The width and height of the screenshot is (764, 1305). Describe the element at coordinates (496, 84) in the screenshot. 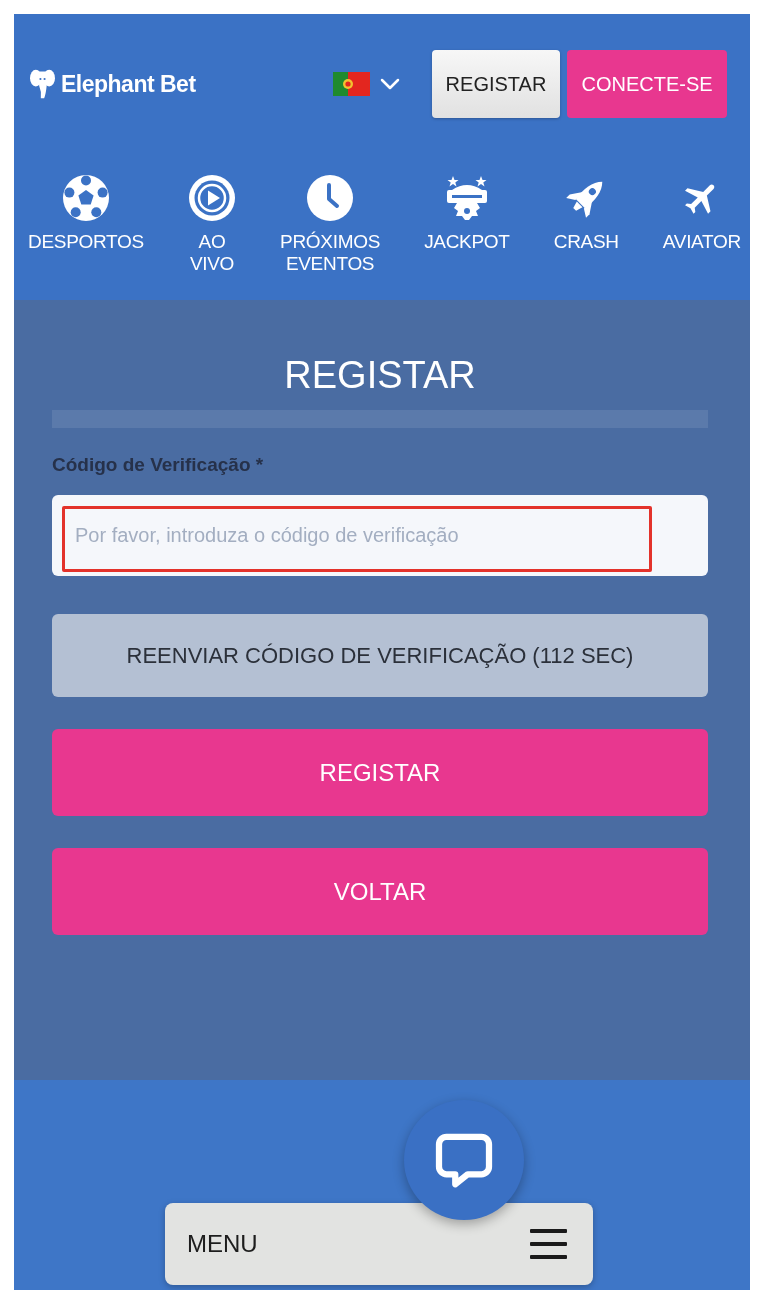

I see `register-button: REGISTAR` at that location.